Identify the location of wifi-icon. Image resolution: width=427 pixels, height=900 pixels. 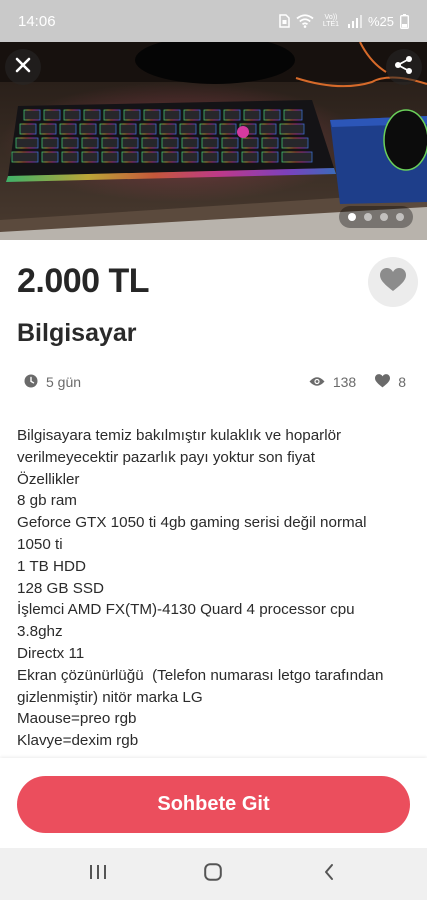
(305, 21).